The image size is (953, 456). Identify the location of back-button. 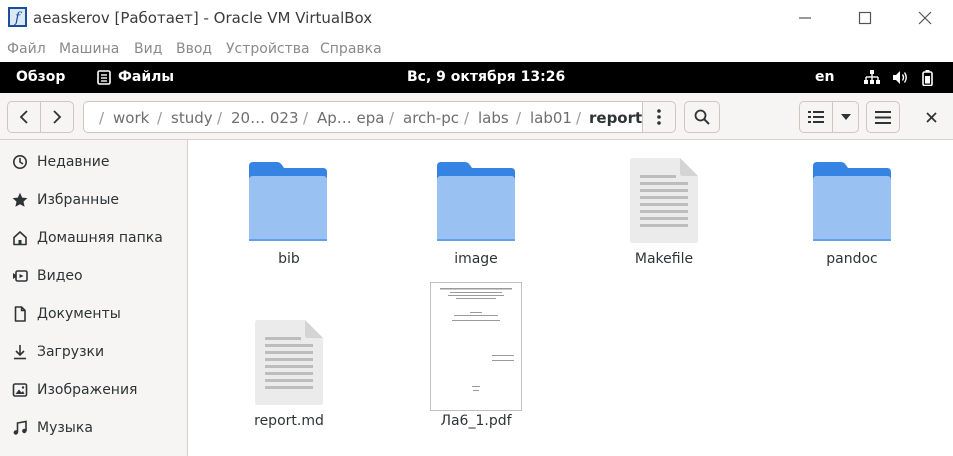
(24, 117).